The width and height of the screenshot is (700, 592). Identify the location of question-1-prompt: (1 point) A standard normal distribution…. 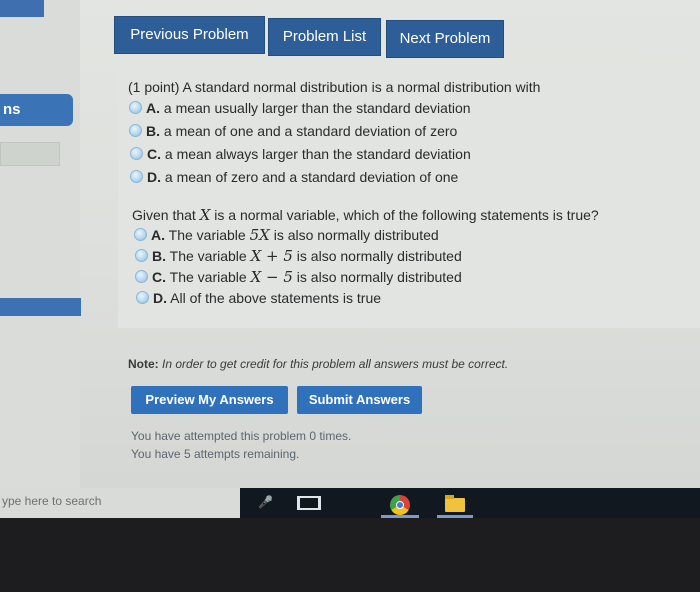
(334, 87).